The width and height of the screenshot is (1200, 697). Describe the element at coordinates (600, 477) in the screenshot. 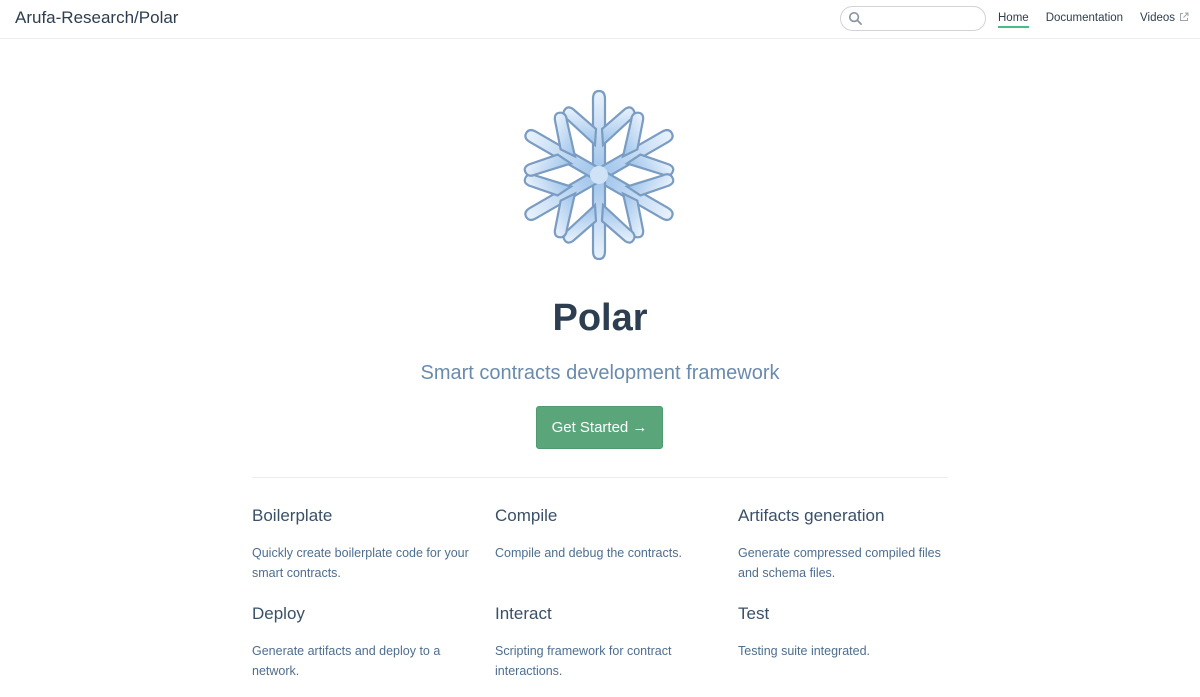

I see `hero-divider` at that location.